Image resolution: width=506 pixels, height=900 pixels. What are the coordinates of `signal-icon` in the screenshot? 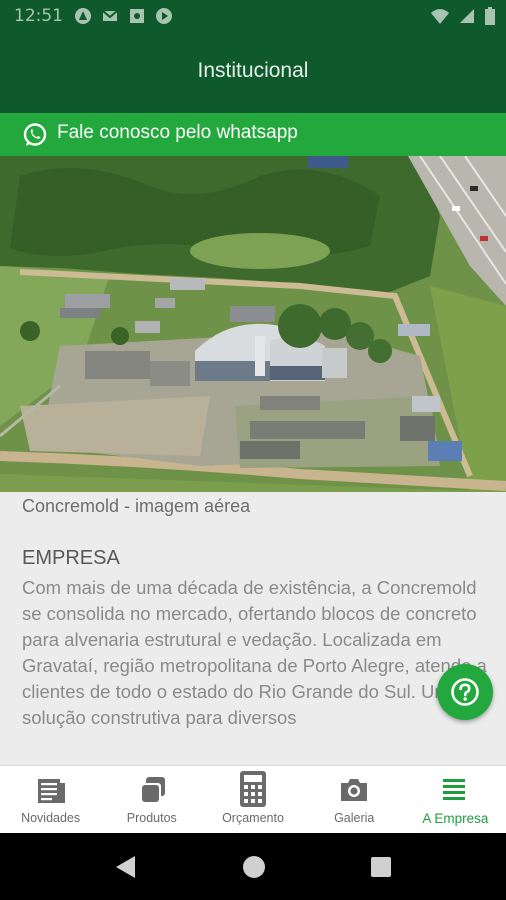 It's located at (467, 18).